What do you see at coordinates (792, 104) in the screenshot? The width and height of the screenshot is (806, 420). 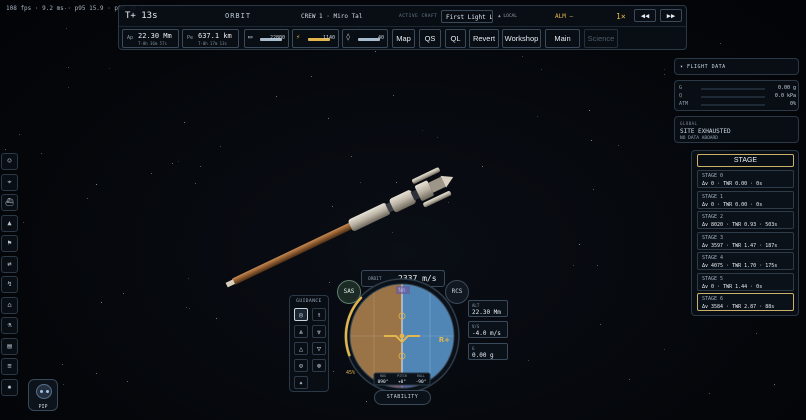 I see `flight-data-value: 0%` at bounding box center [792, 104].